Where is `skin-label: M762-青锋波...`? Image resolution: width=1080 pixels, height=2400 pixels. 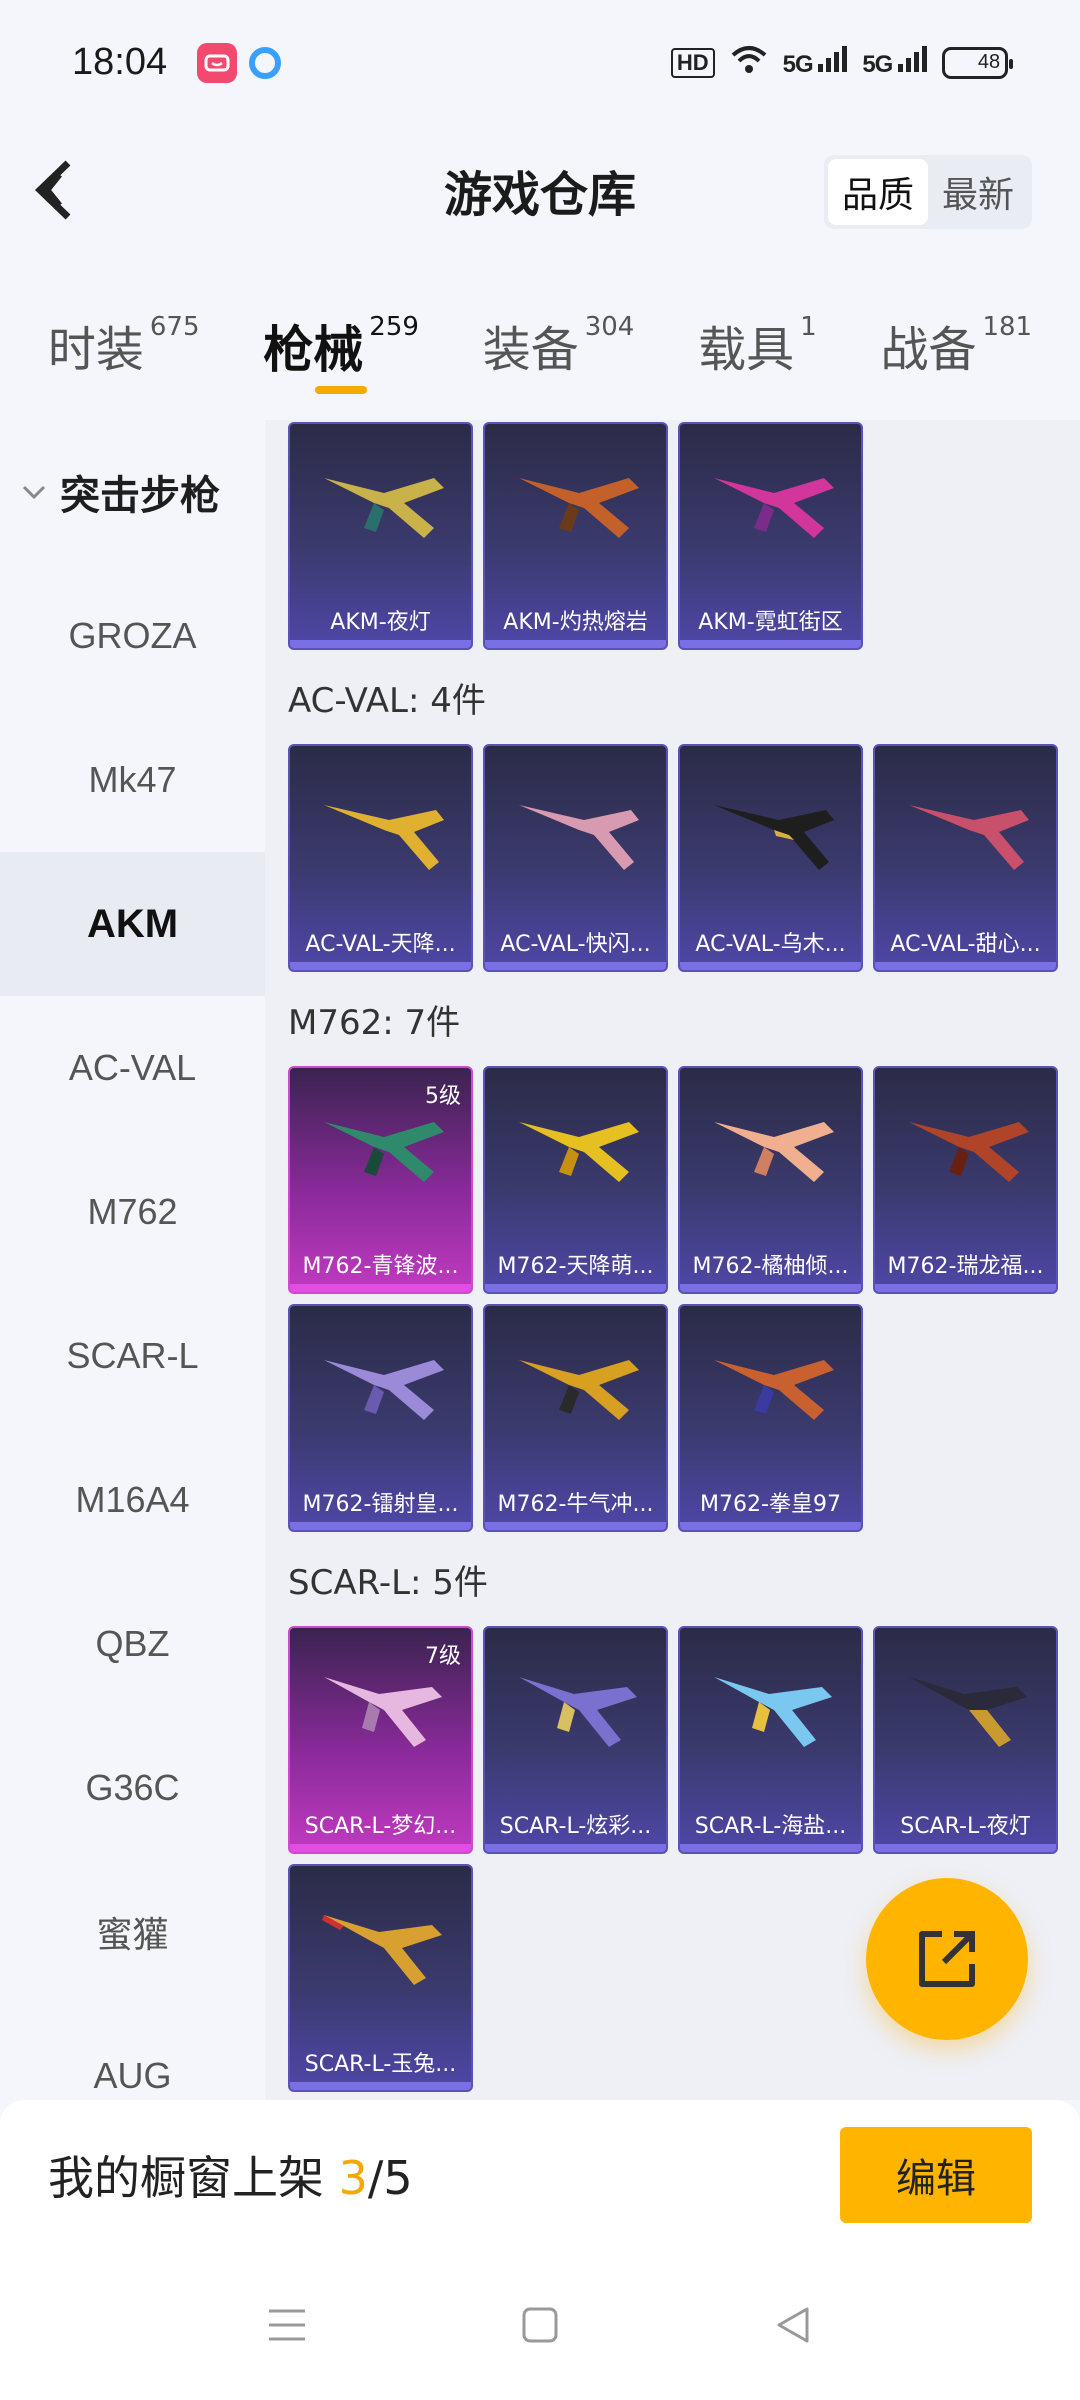
skin-label: M762-青锋波... is located at coordinates (380, 1266).